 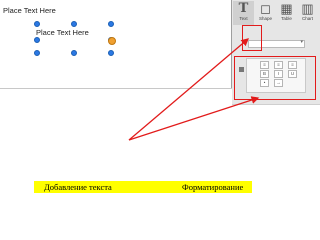 What do you see at coordinates (213, 187) in the screenshot?
I see `caption-formatting: Форматирование` at bounding box center [213, 187].